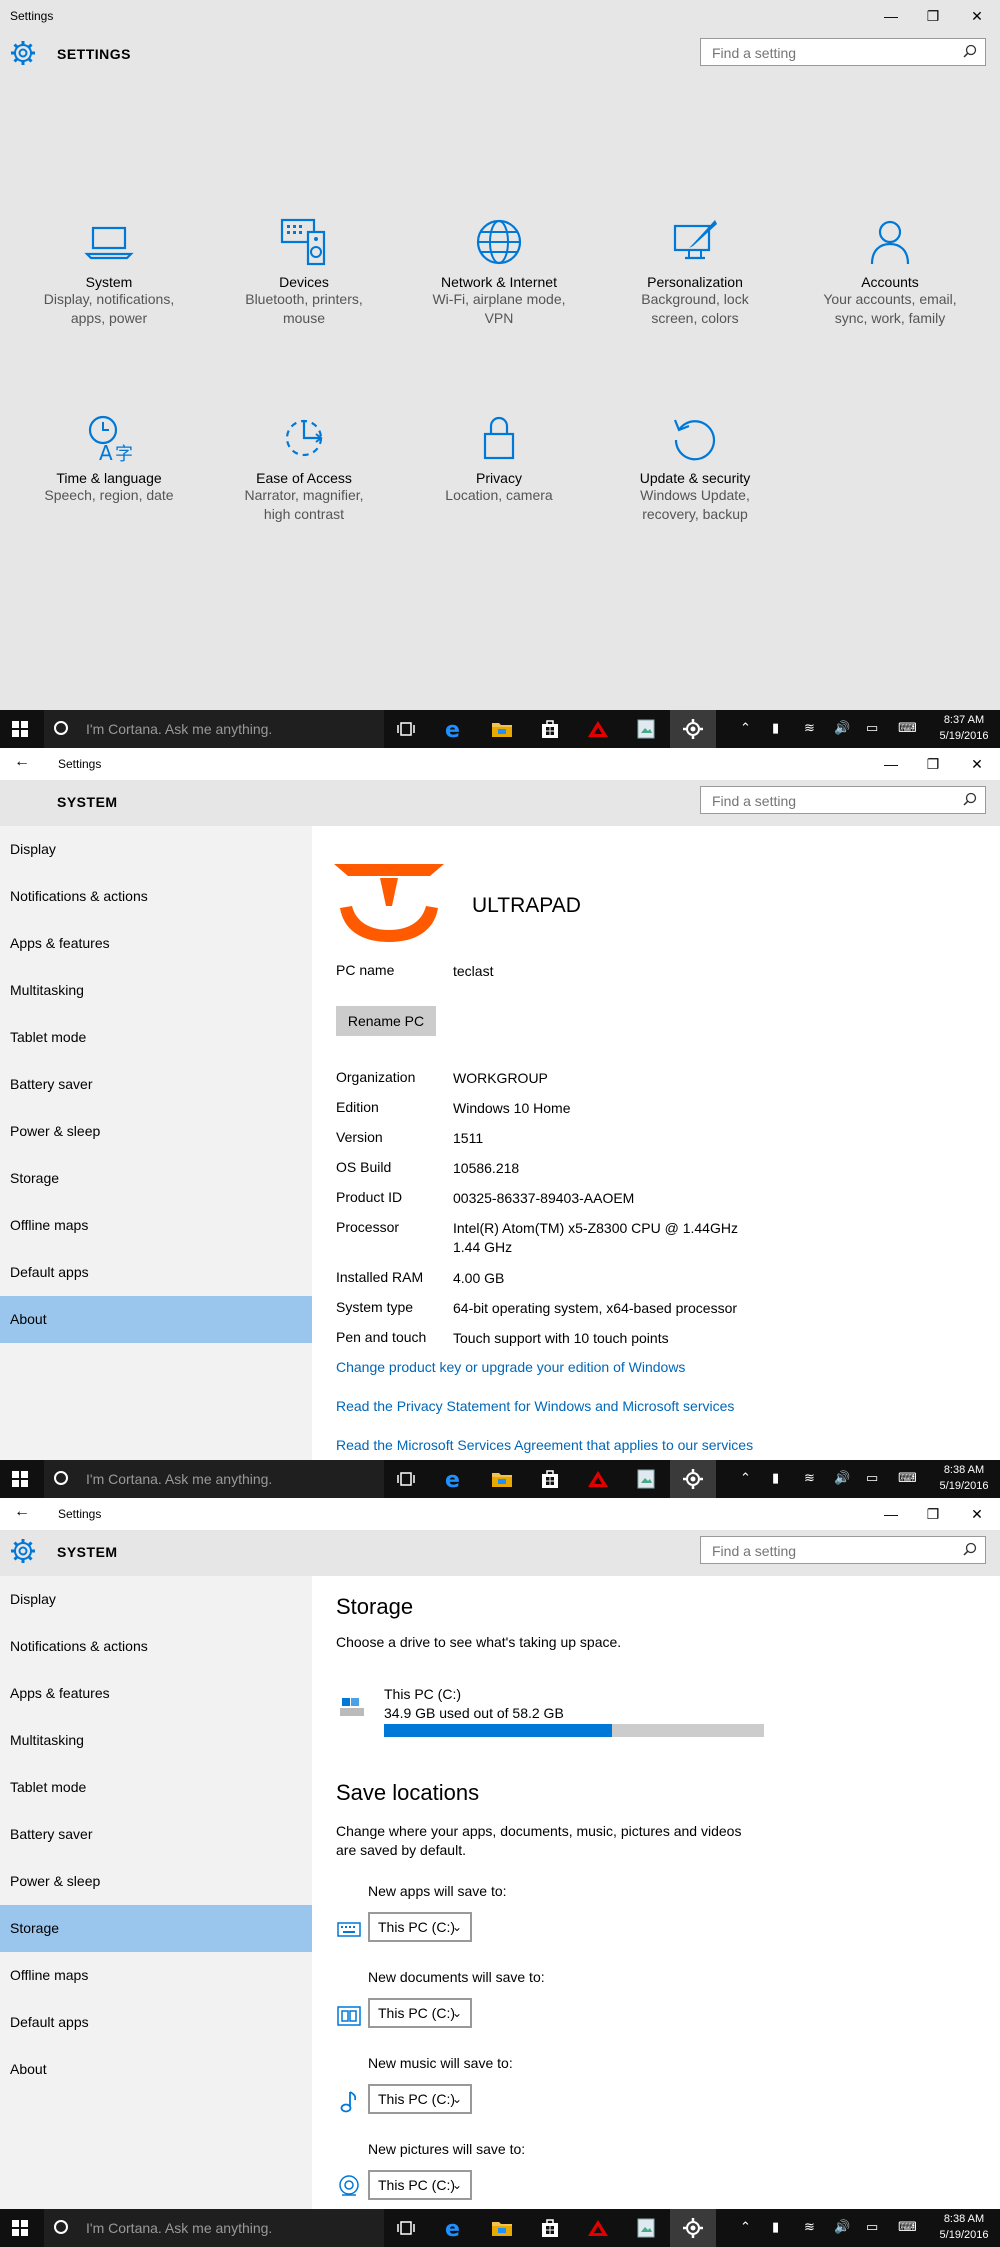 The width and height of the screenshot is (1000, 2247). What do you see at coordinates (386, 1021) in the screenshot?
I see `rename-pc-button: Rename PC` at bounding box center [386, 1021].